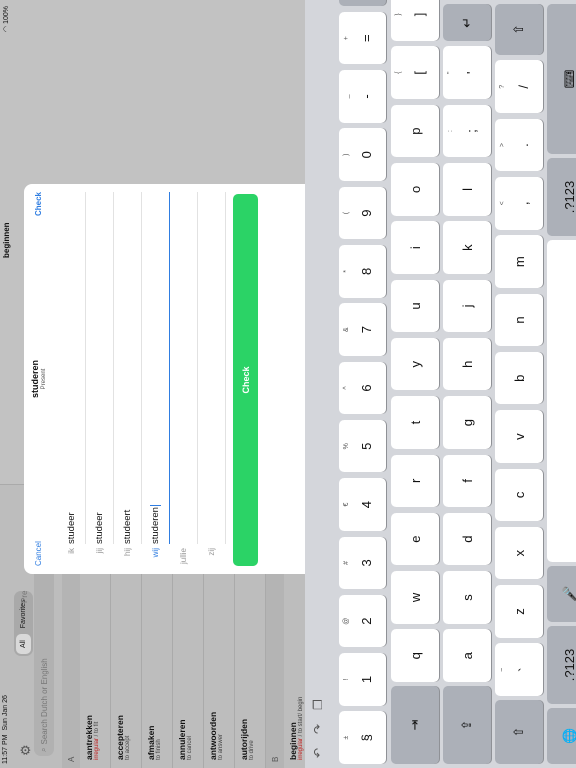 The height and width of the screenshot is (768, 576). I want to click on key-0: ) 0, so click(362, 154).